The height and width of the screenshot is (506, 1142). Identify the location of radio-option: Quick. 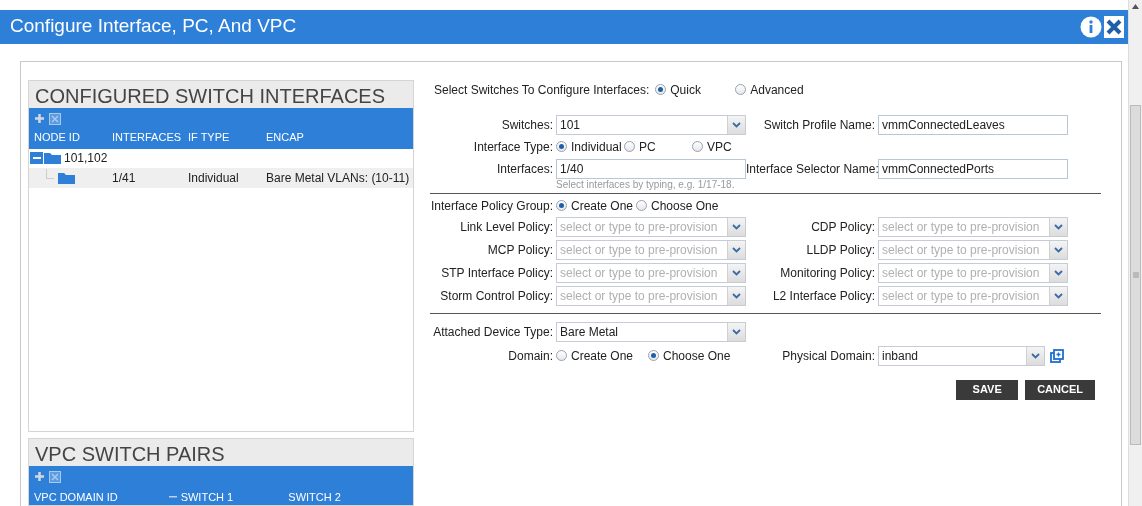
(695, 89).